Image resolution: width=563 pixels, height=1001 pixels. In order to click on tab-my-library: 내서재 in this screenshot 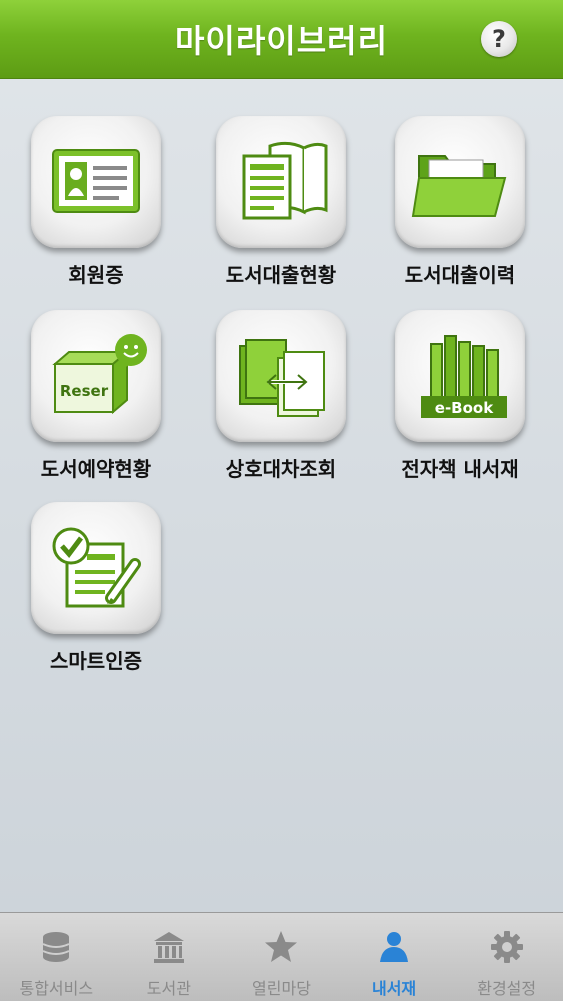, I will do `click(394, 957)`.